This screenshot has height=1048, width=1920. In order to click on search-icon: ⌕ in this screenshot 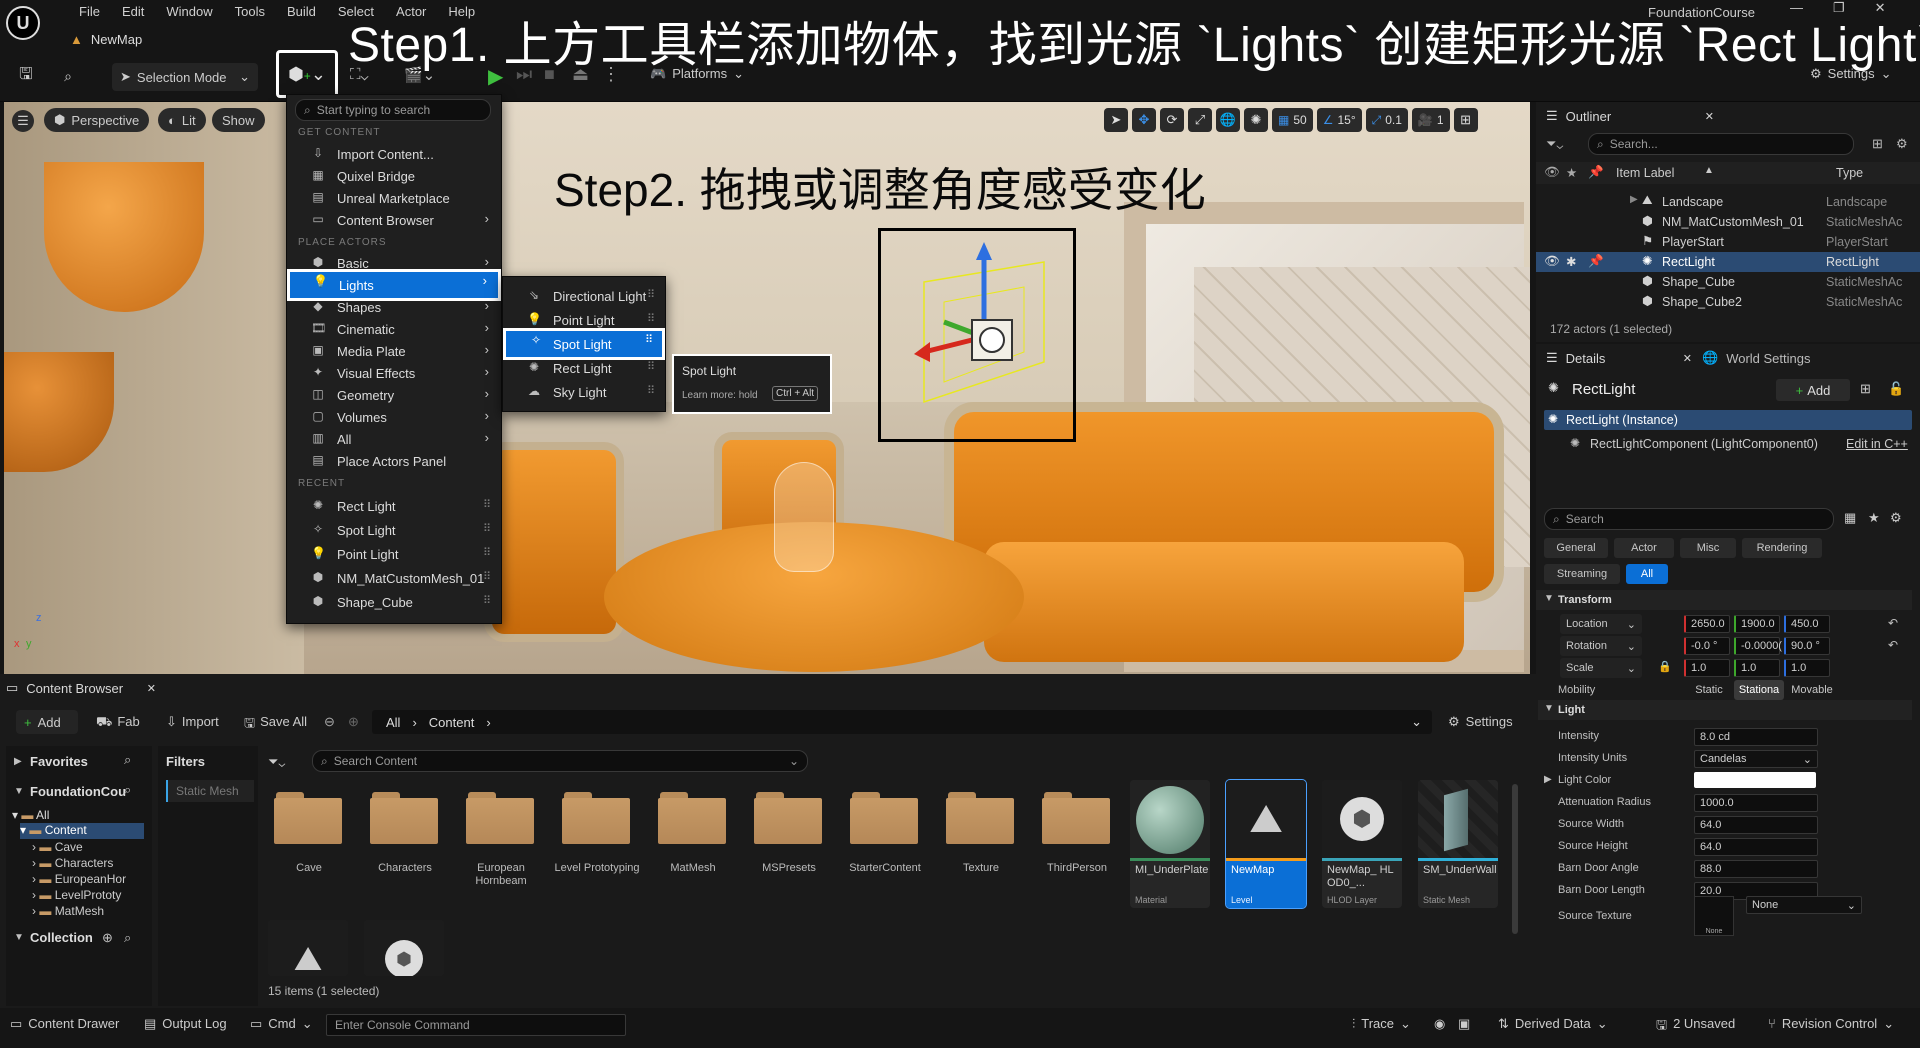, I will do `click(127, 790)`.